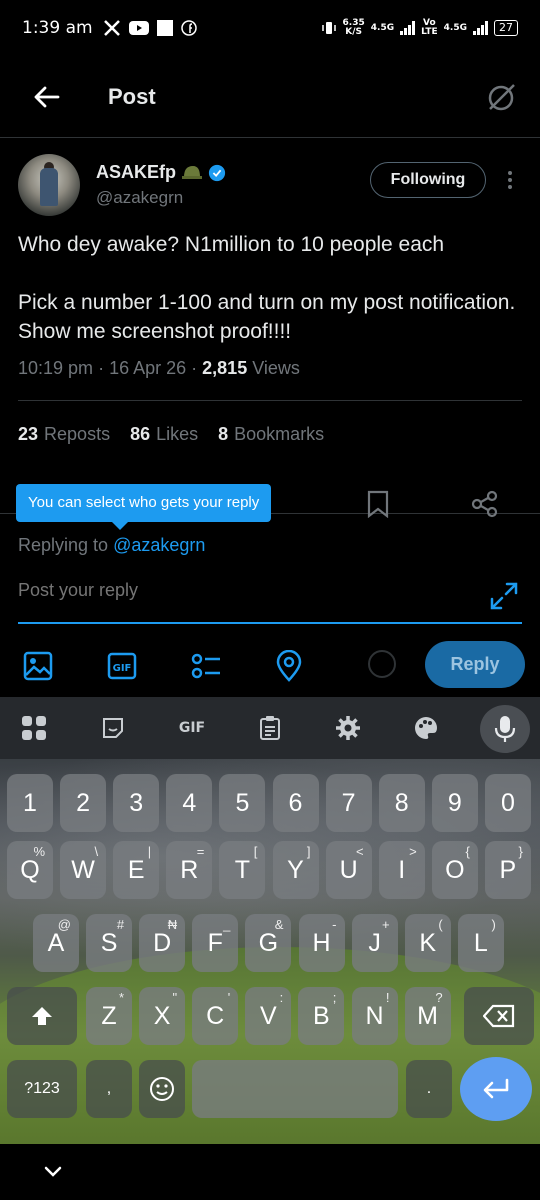 The height and width of the screenshot is (1200, 540). I want to click on key-w-label: W, so click(83, 869).